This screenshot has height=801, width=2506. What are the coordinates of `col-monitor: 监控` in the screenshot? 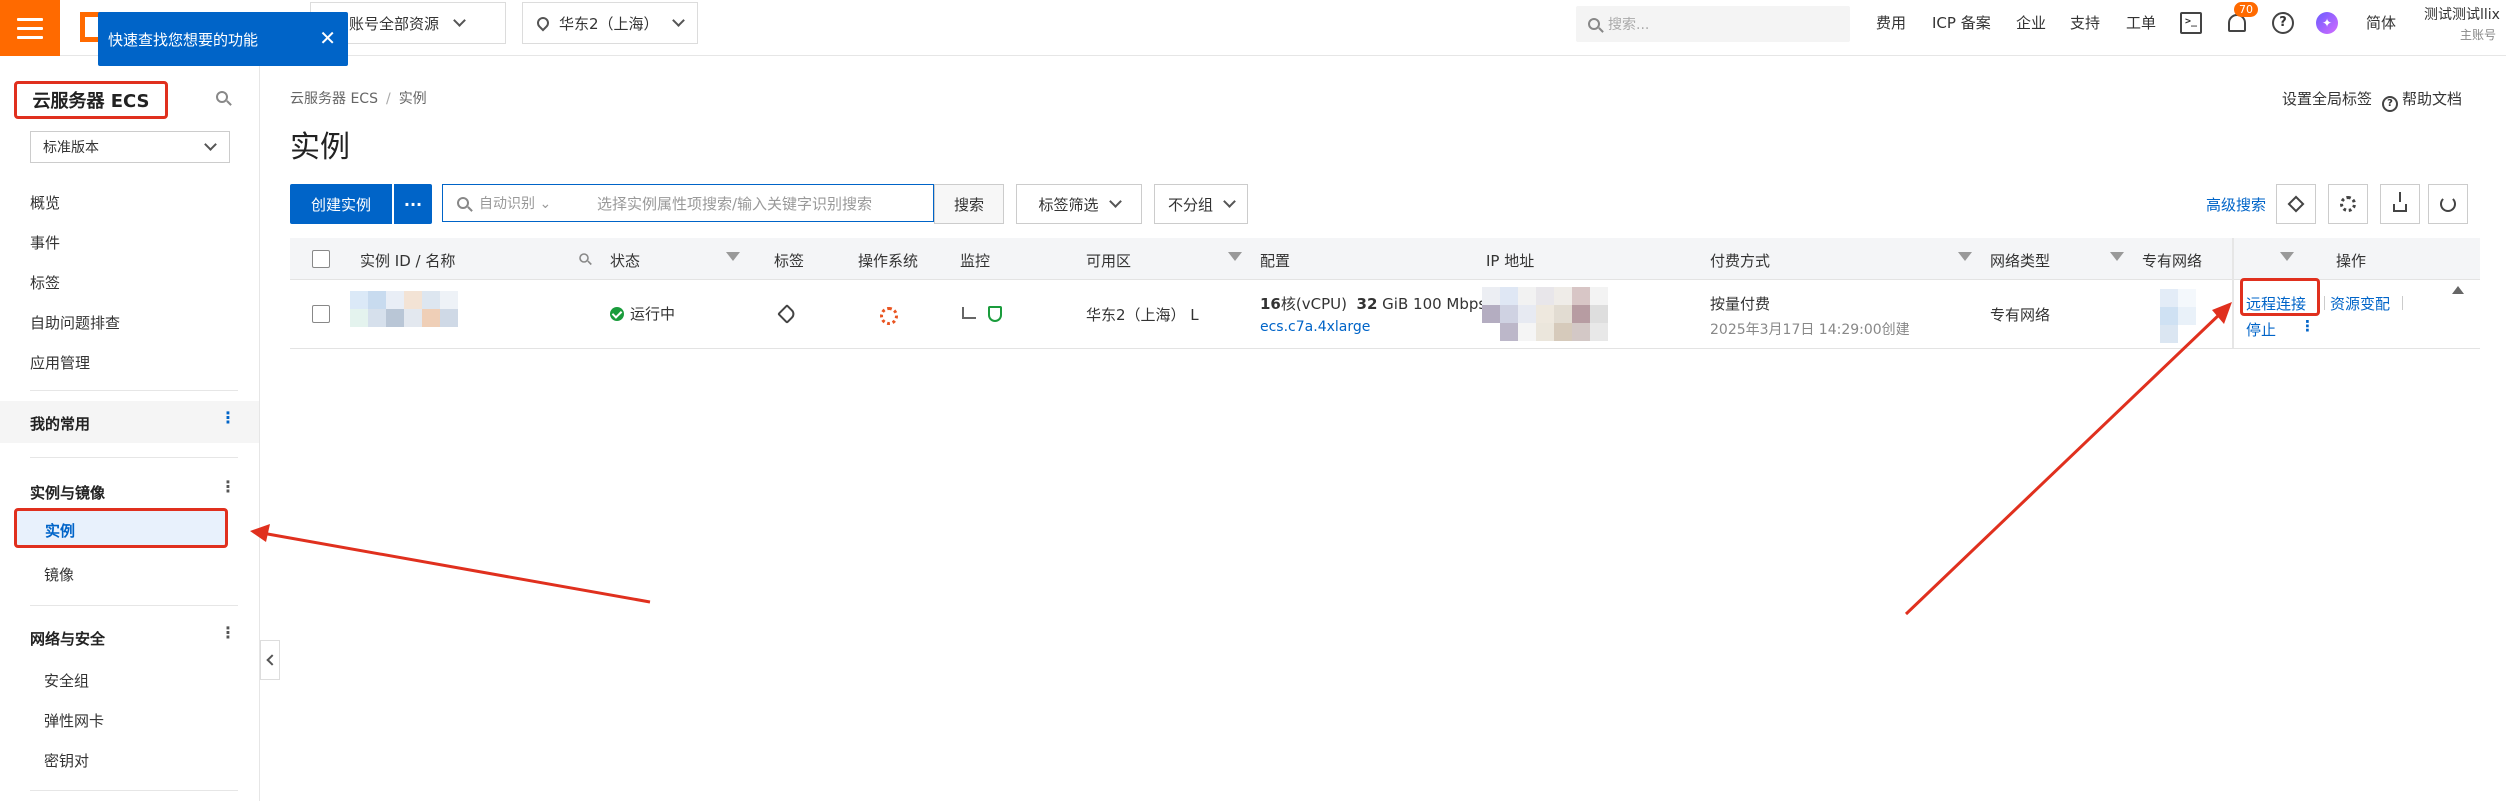 It's located at (975, 261).